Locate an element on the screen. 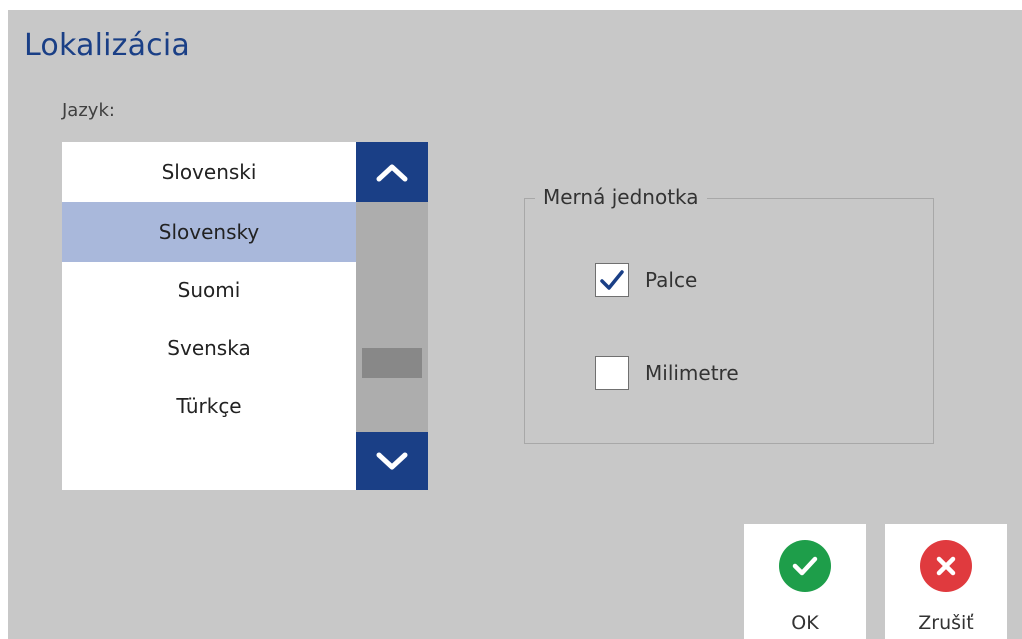 Image resolution: width=1022 pixels, height=639 pixels. chevron-up-icon is located at coordinates (392, 173).